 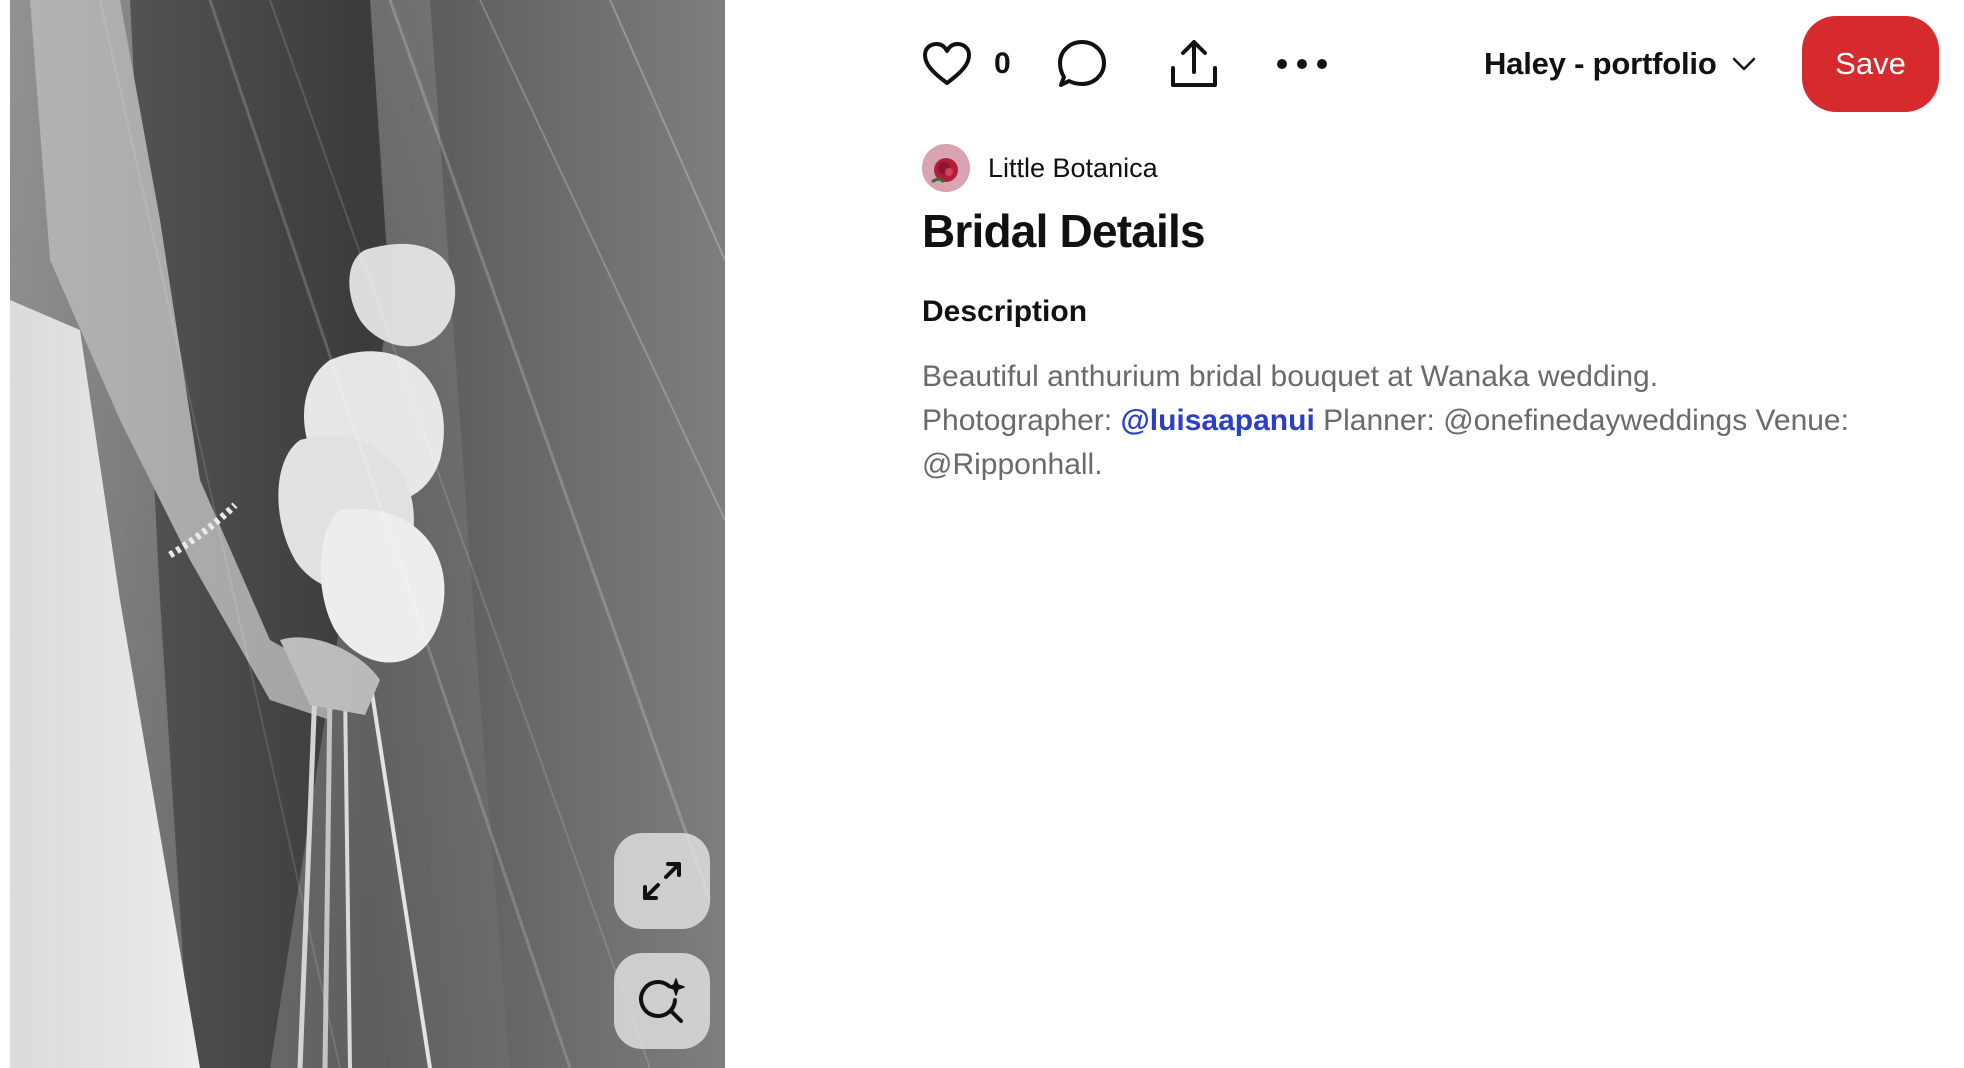 I want to click on share-upload-icon, so click(x=1194, y=63).